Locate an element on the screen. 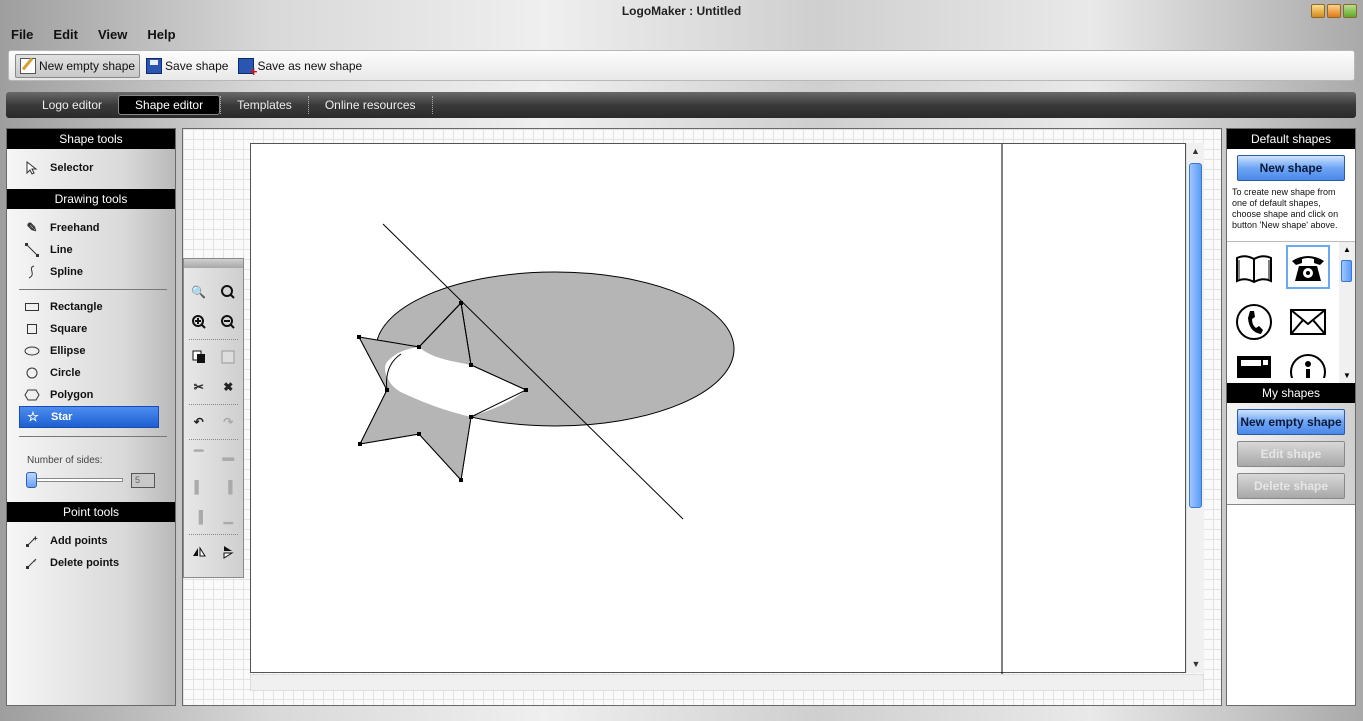  tool-line-label: Line is located at coordinates (61, 250).